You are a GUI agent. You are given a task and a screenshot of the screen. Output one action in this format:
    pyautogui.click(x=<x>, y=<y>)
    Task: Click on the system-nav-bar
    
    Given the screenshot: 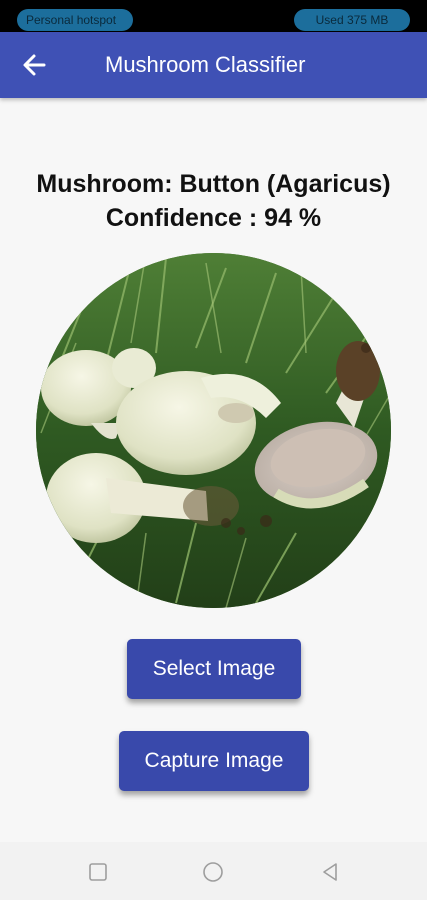 What is the action you would take?
    pyautogui.click(x=213, y=871)
    